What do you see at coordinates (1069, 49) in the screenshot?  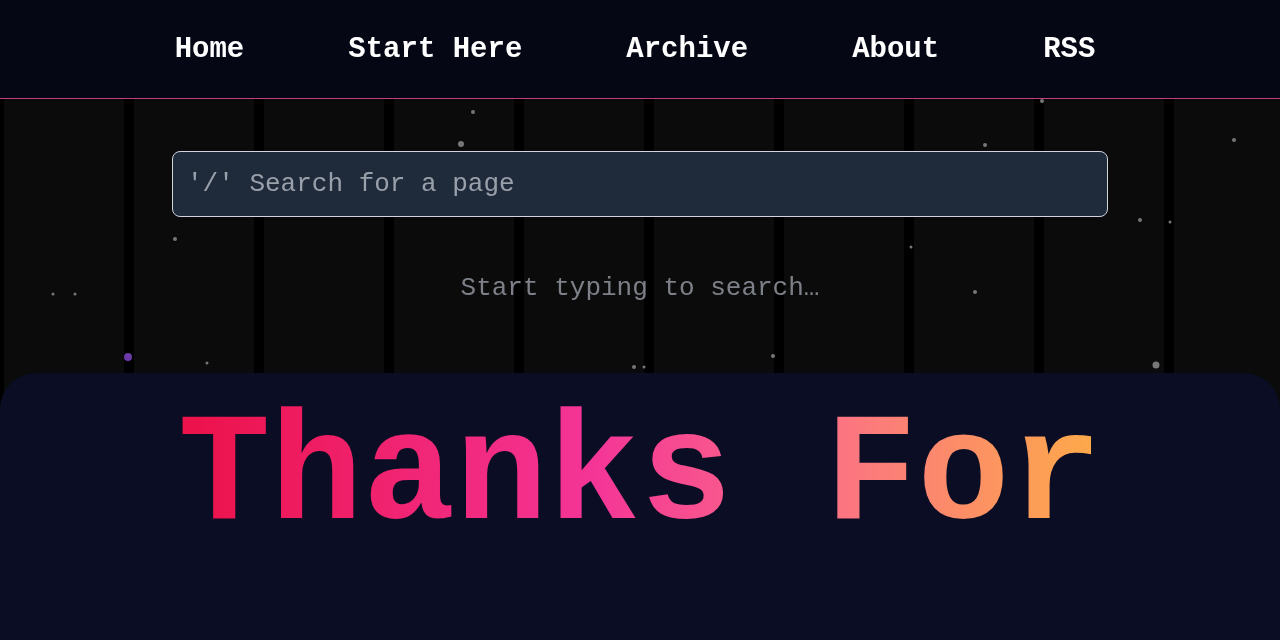 I see `nav-link: RSS` at bounding box center [1069, 49].